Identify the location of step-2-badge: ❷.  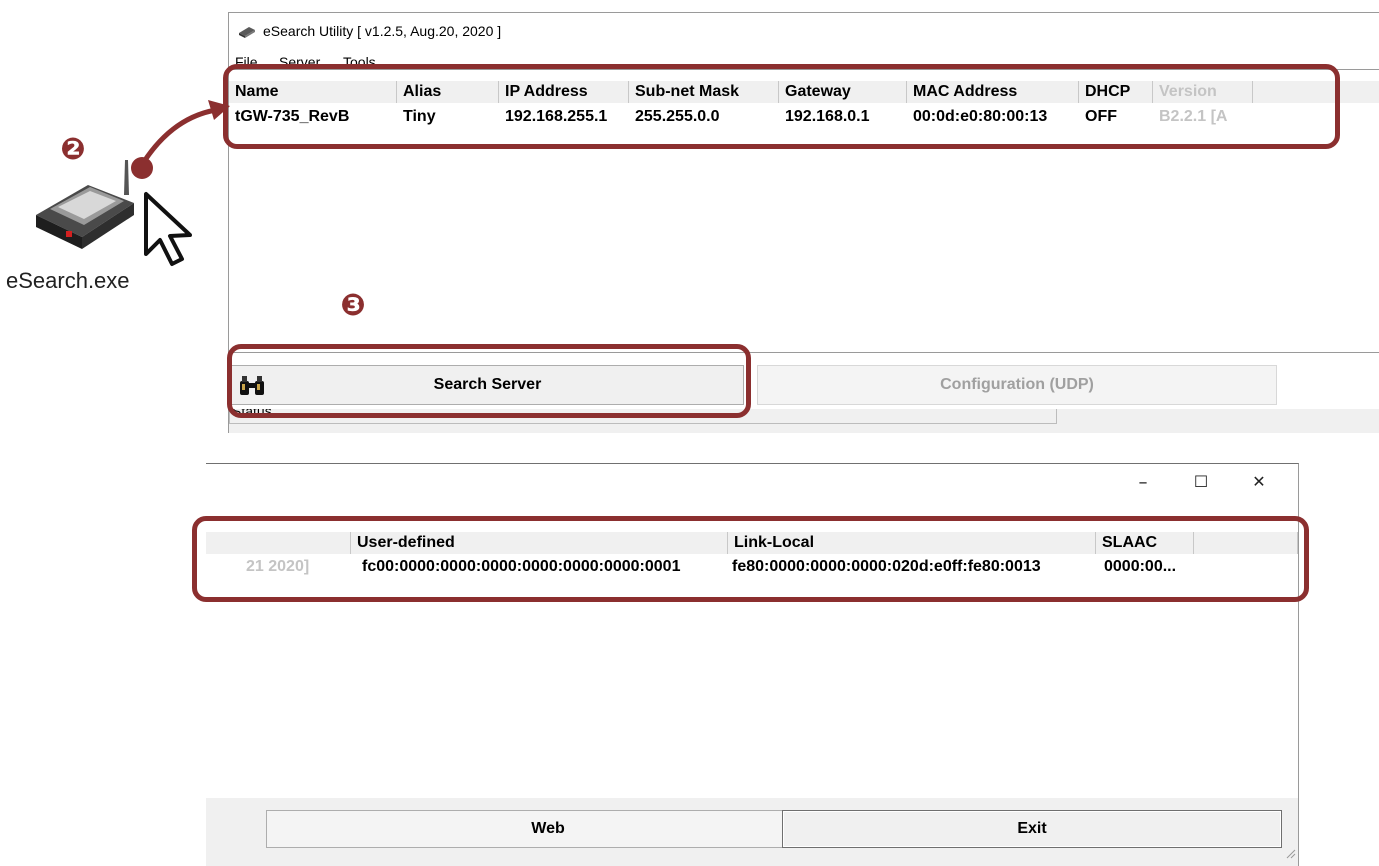
(73, 149).